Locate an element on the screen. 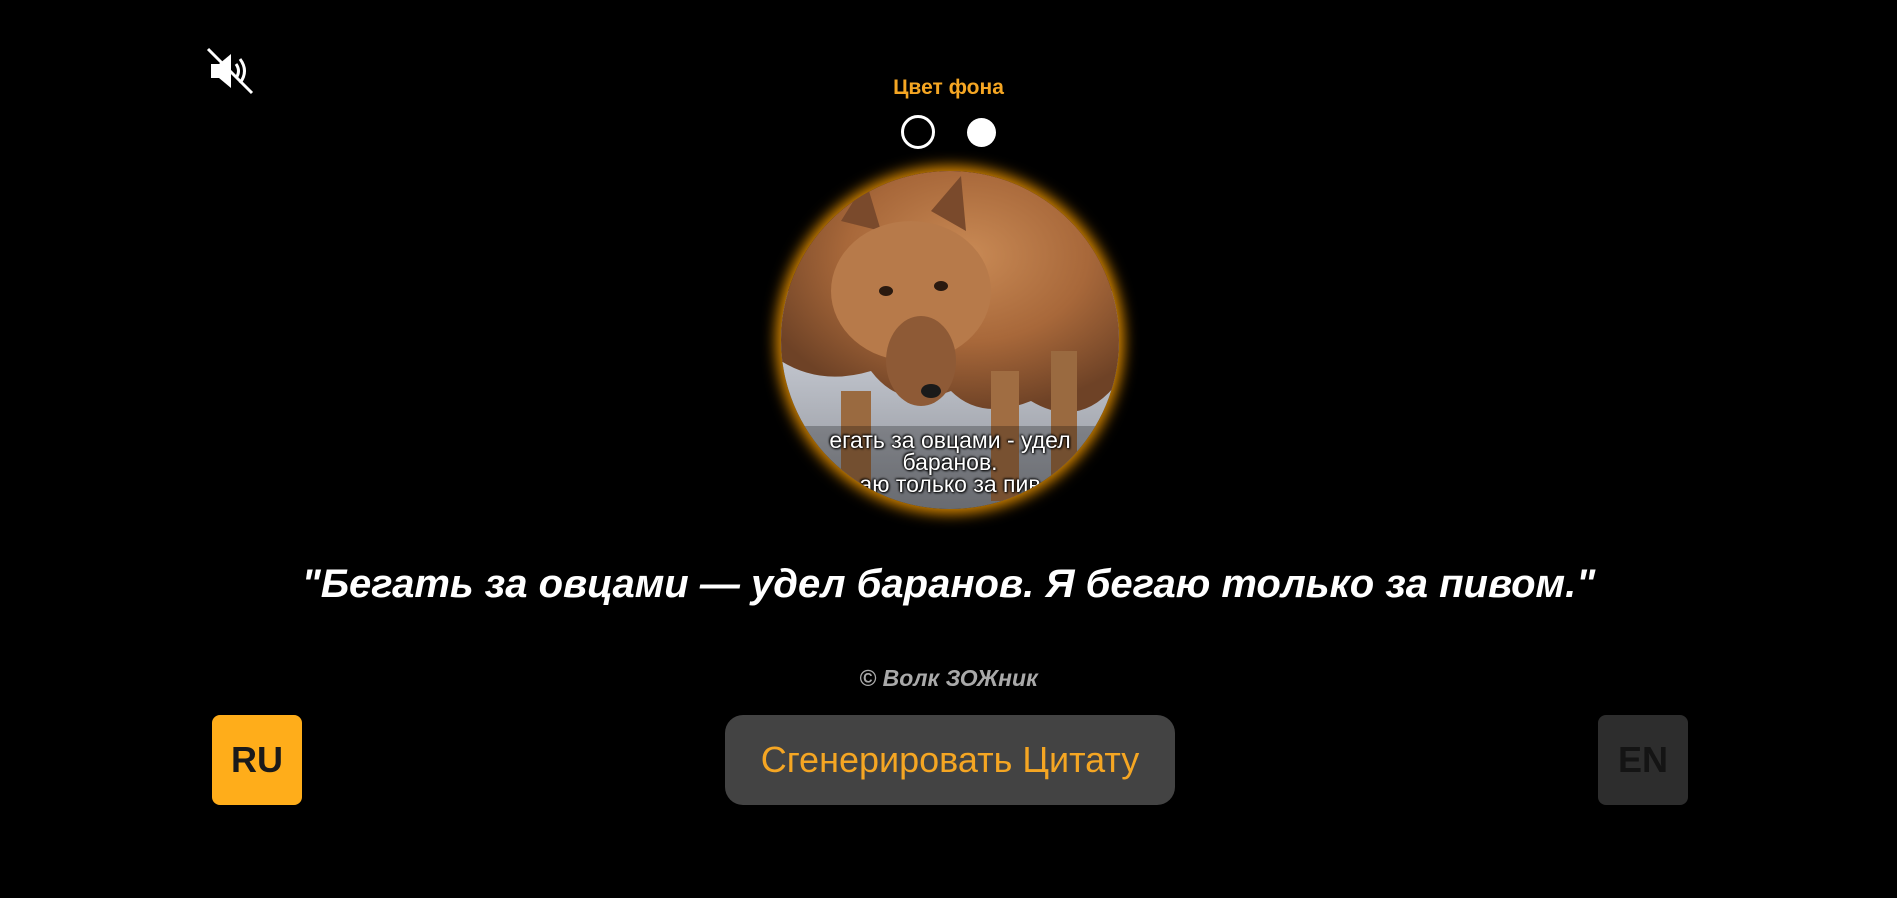 The image size is (1897, 898). avatar-caption-line-1: егать за овцами - удел is located at coordinates (950, 440).